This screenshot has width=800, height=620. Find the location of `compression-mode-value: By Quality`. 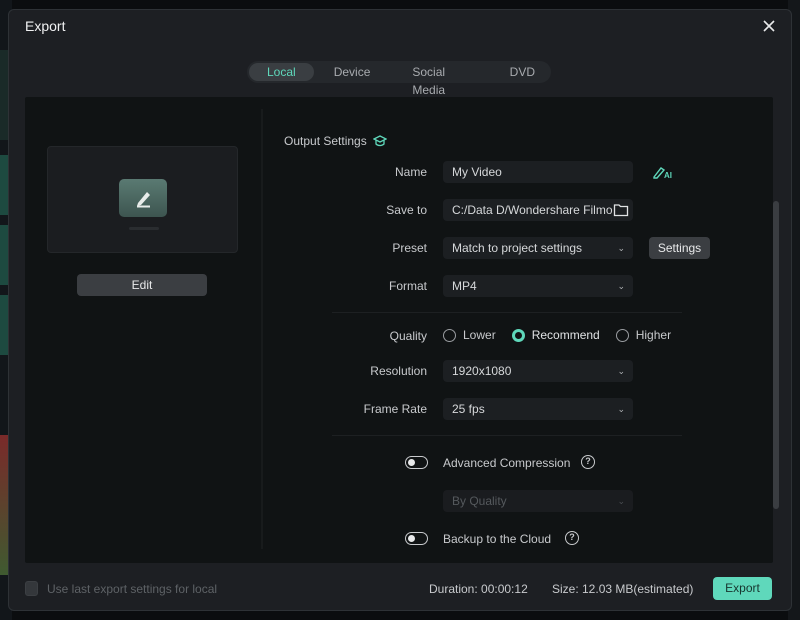

compression-mode-value: By Quality is located at coordinates (479, 501).